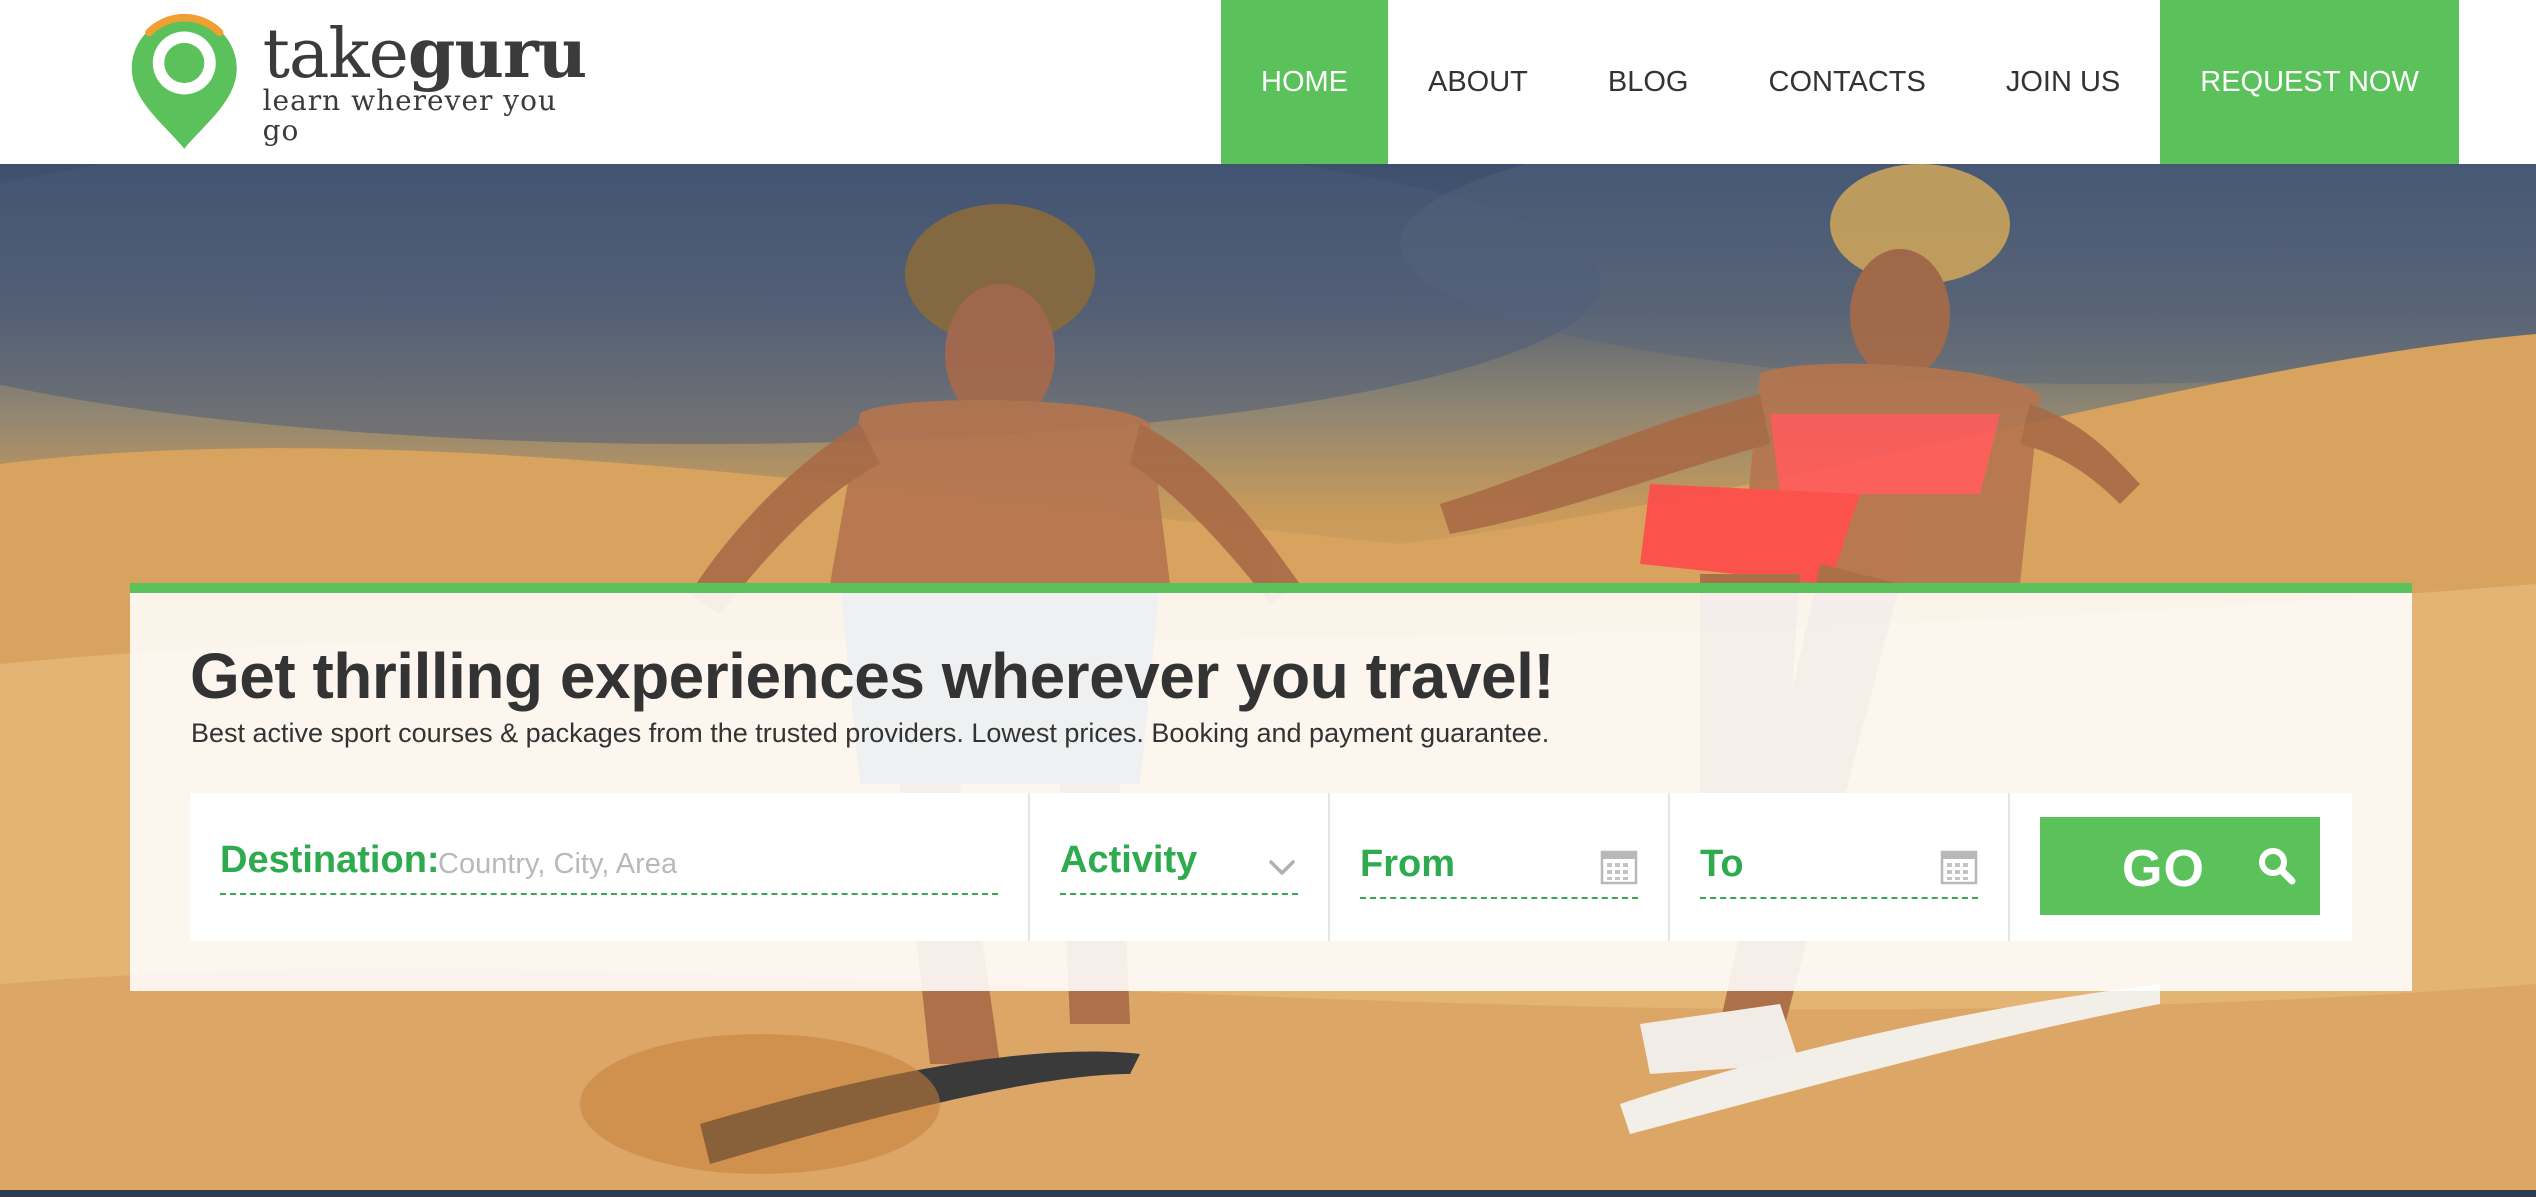 The width and height of the screenshot is (2536, 1197). What do you see at coordinates (335, 54) in the screenshot?
I see `logo-word-light: take` at bounding box center [335, 54].